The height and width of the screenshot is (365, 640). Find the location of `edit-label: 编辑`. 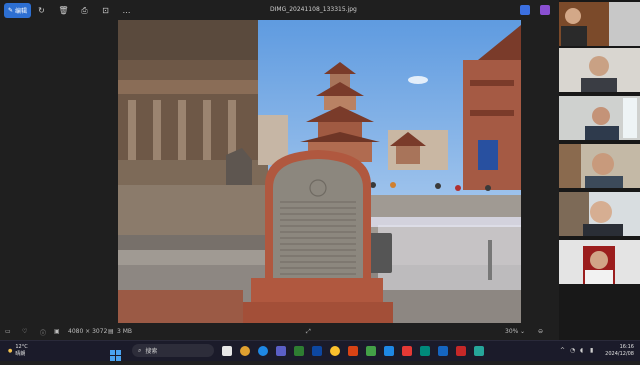

edit-label: 编辑 is located at coordinates (21, 11).